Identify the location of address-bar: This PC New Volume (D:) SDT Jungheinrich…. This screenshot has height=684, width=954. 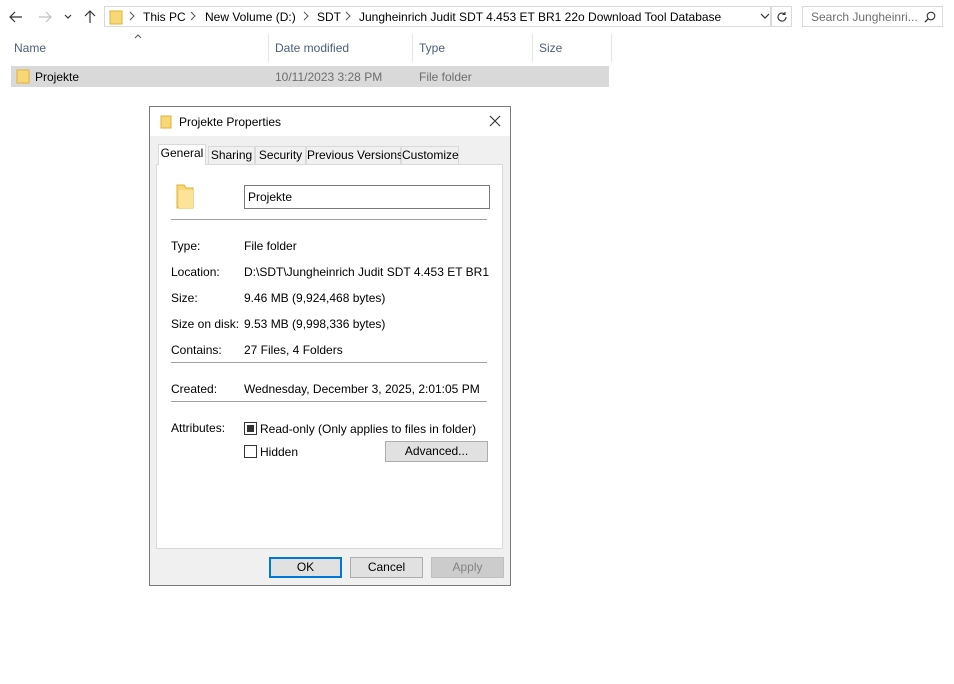
(437, 16).